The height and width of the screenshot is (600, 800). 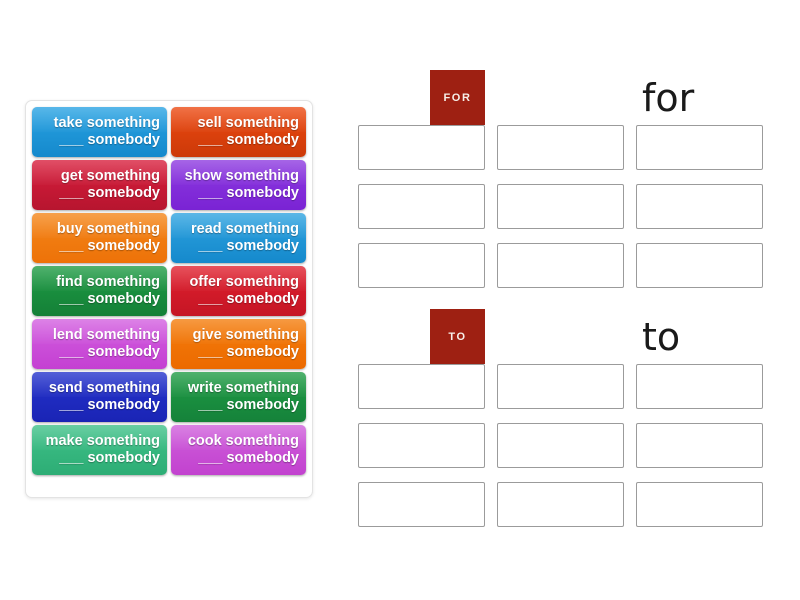 I want to click on word-tile-line-1: take something, so click(x=106, y=123).